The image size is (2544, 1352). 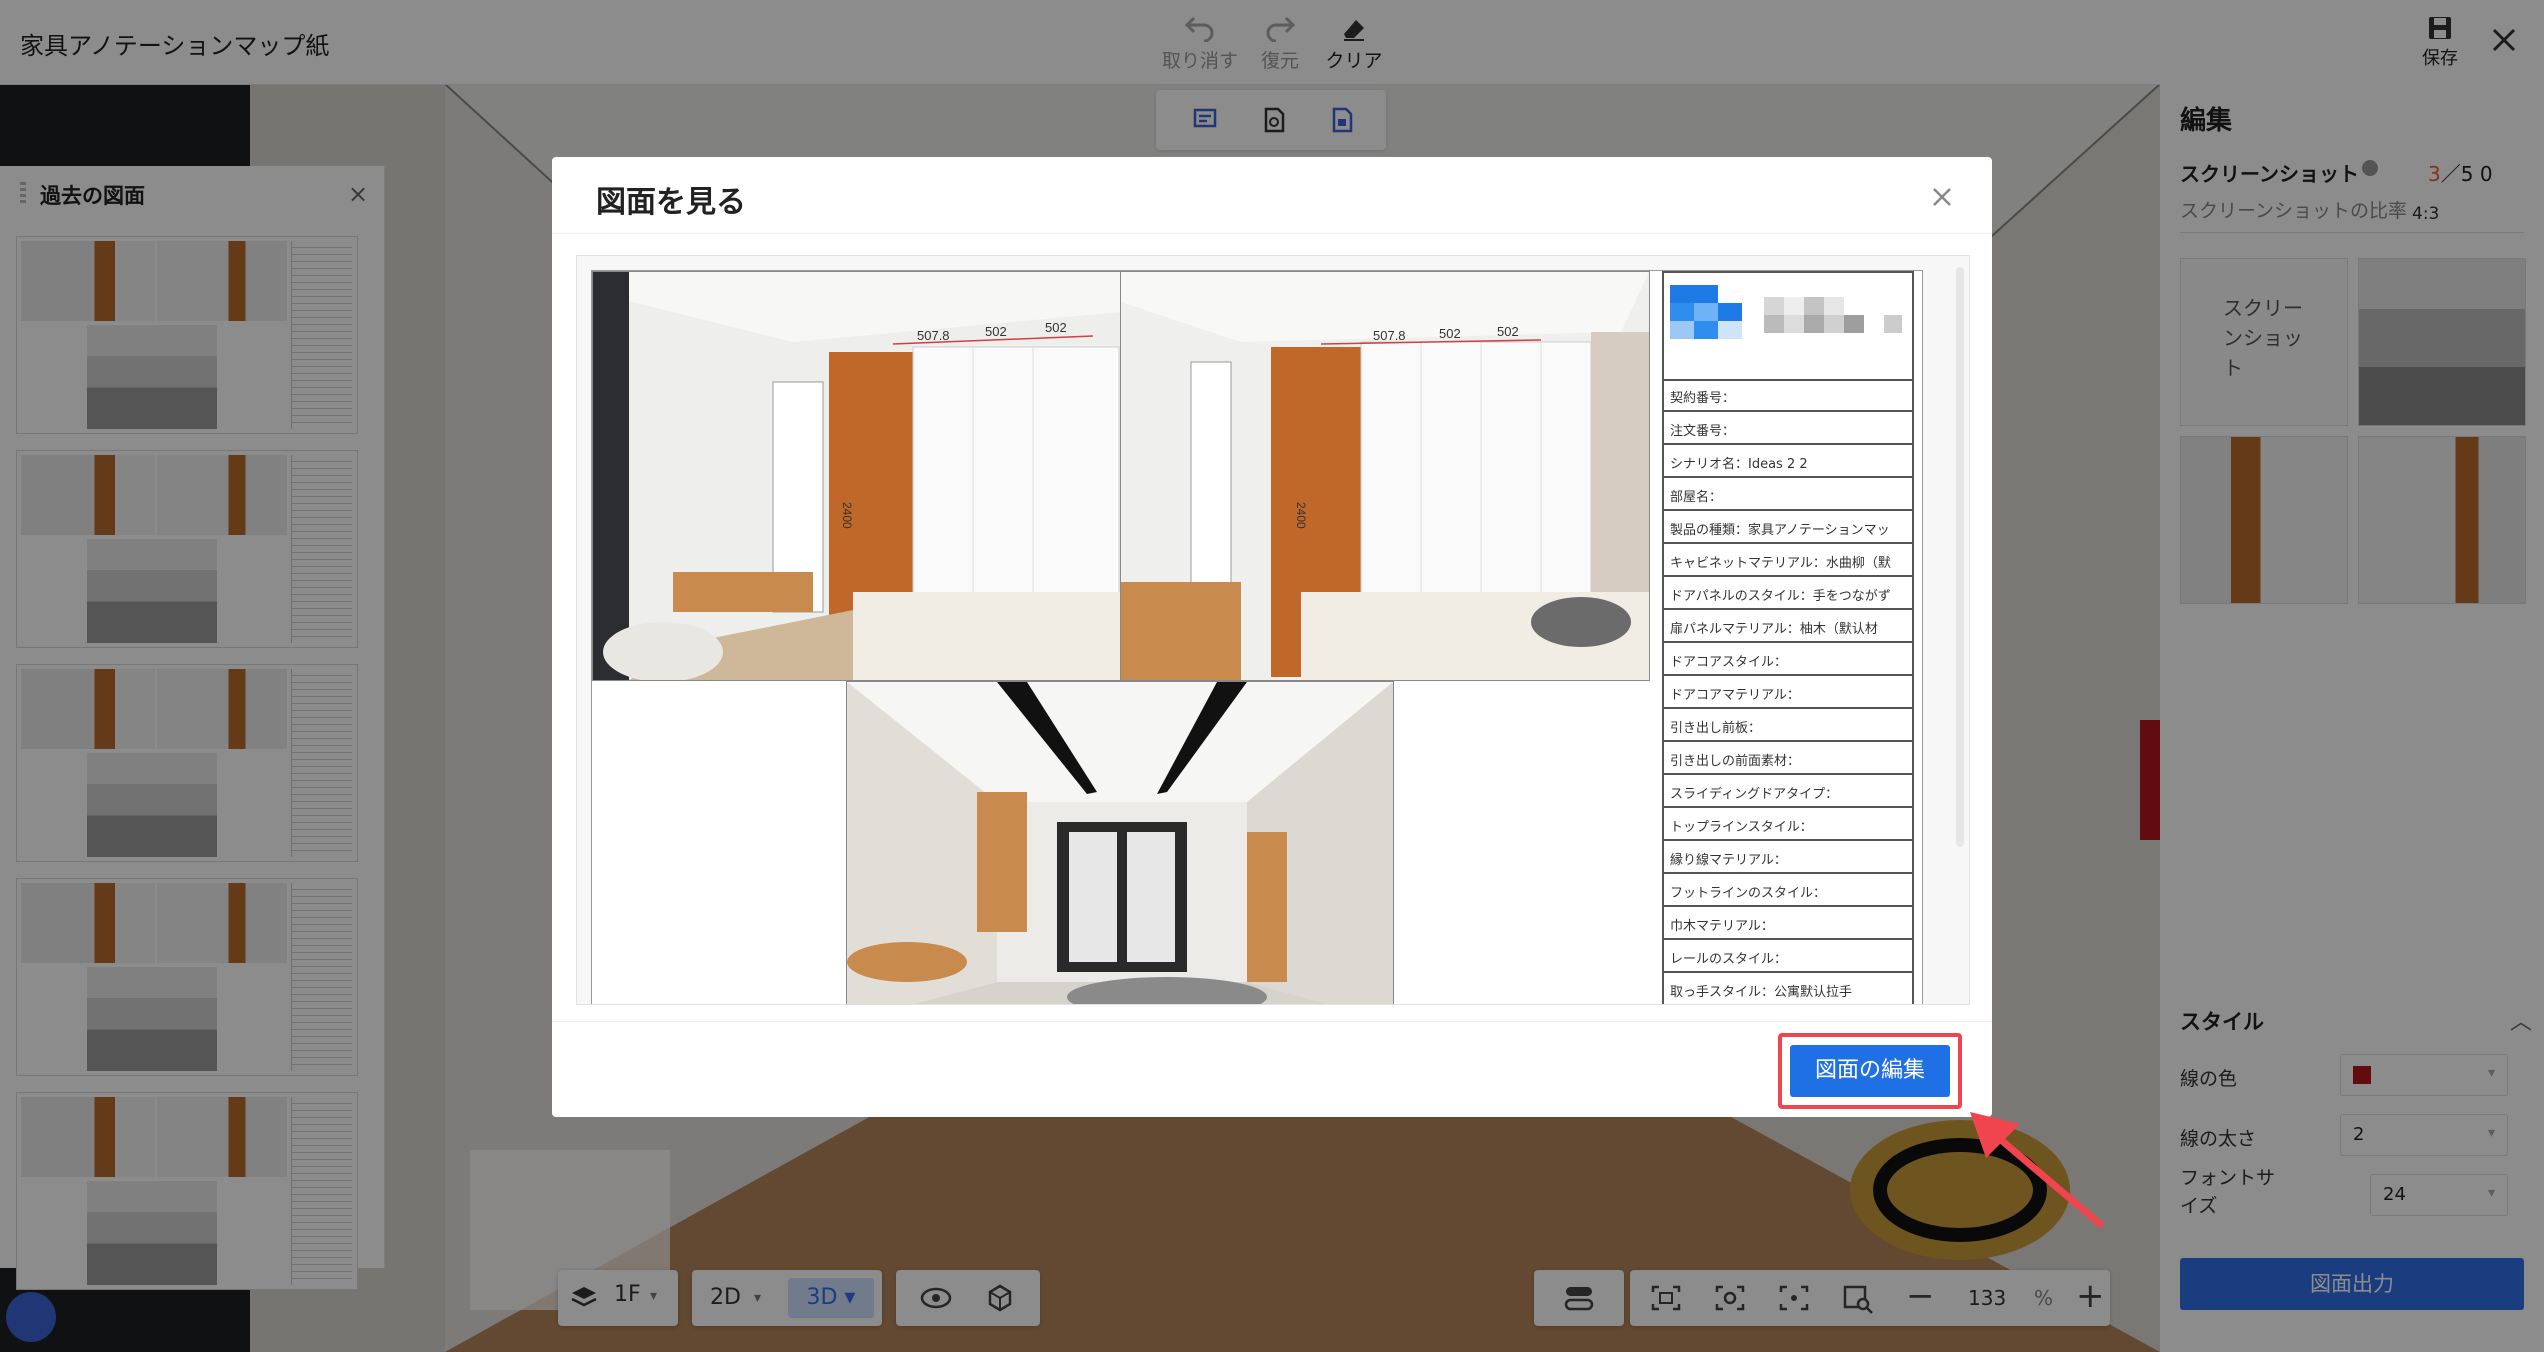 I want to click on edit-drawing-button: 図面の編集, so click(x=1870, y=1071).